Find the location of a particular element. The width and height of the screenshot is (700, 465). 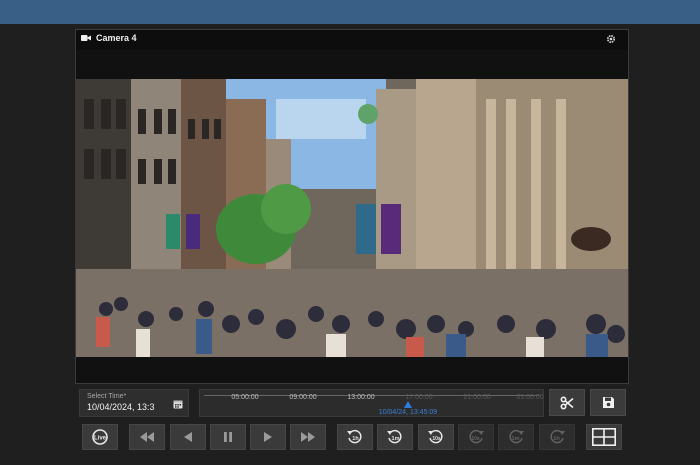

jump-forward-1m-label: 1m is located at coordinates (516, 439).